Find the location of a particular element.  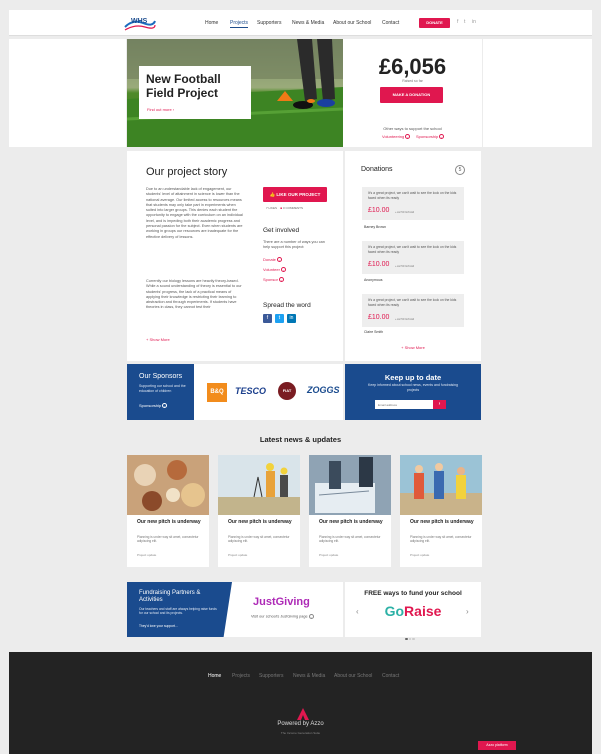

volunteering-label: Volunteering is located at coordinates (393, 136).